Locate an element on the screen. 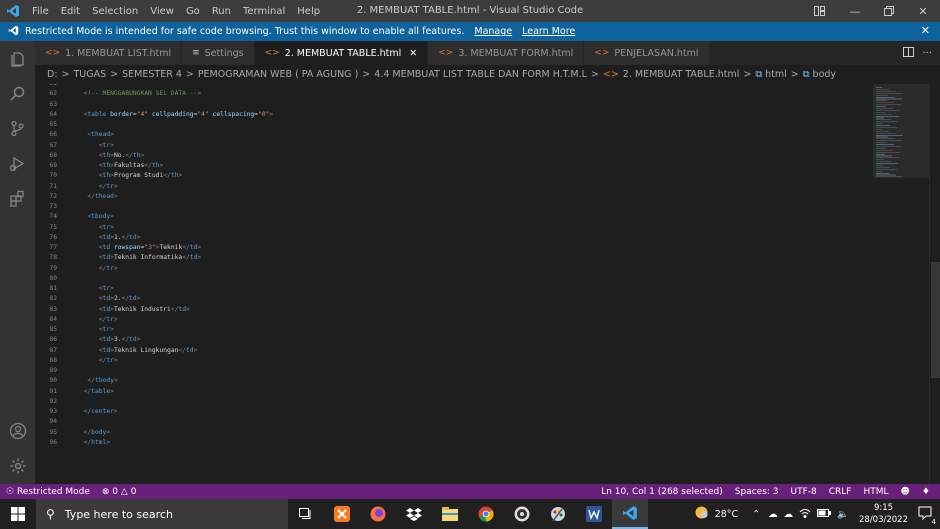  explorer-icon is located at coordinates (17, 58).